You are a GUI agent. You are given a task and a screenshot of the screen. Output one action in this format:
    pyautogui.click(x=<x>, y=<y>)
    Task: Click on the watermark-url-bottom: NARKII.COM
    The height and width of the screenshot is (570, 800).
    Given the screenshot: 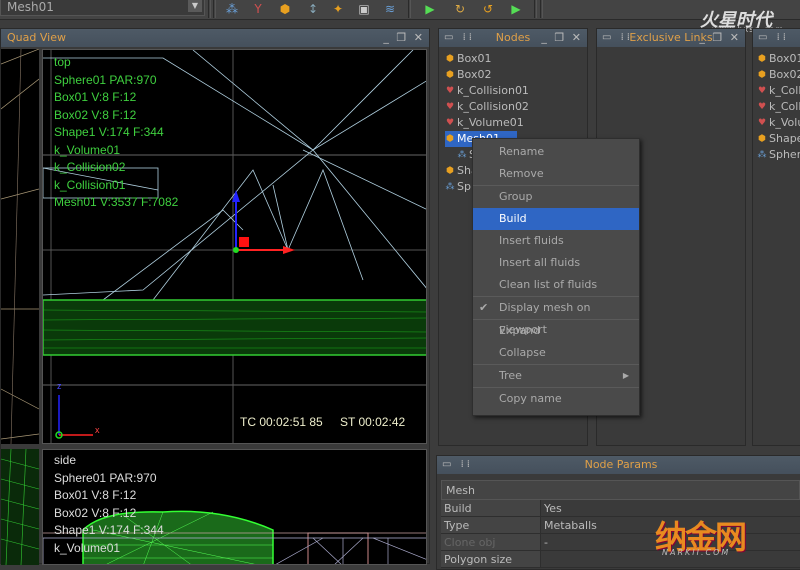 What is the action you would take?
    pyautogui.click(x=696, y=552)
    